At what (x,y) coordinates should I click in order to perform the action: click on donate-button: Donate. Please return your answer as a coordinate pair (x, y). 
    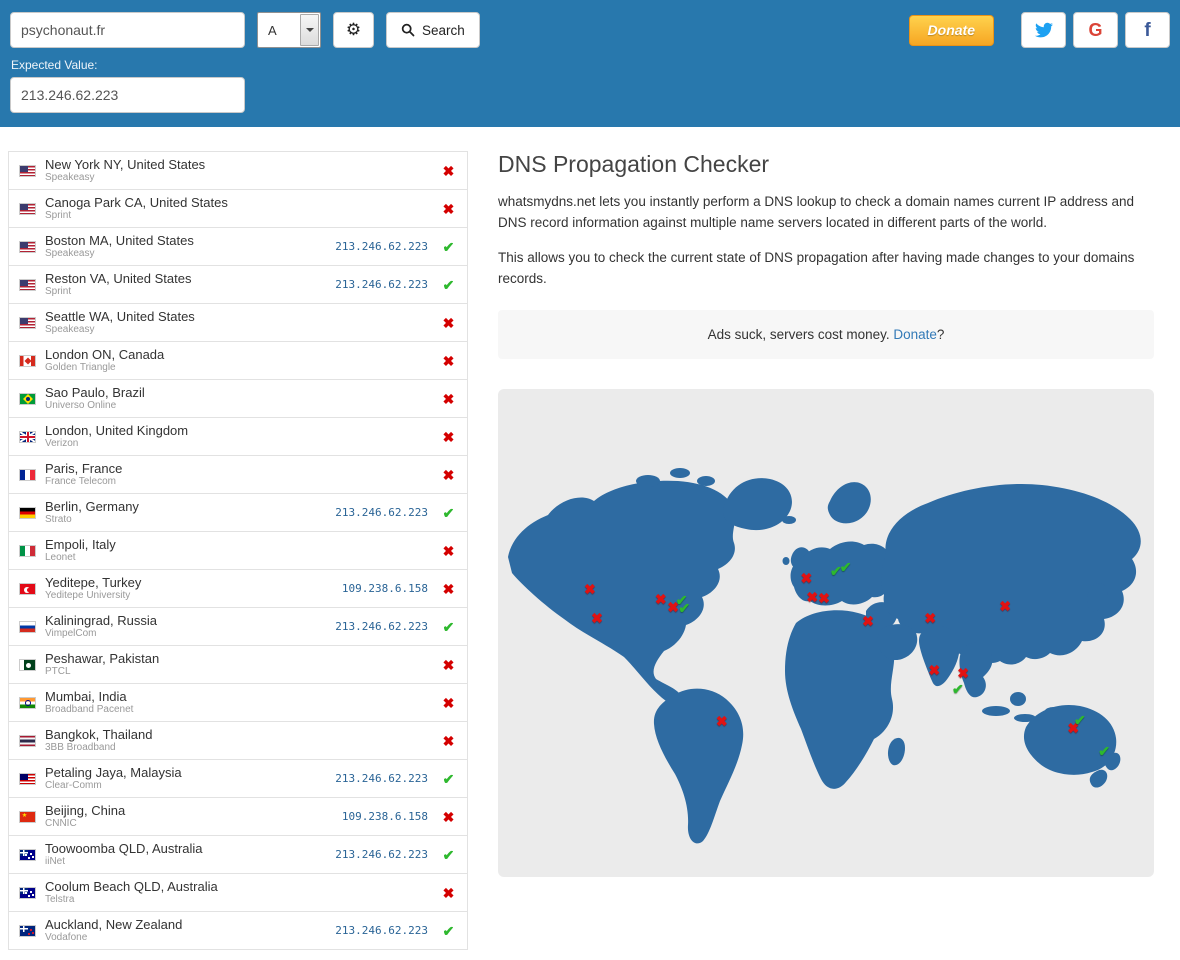
    Looking at the image, I should click on (951, 30).